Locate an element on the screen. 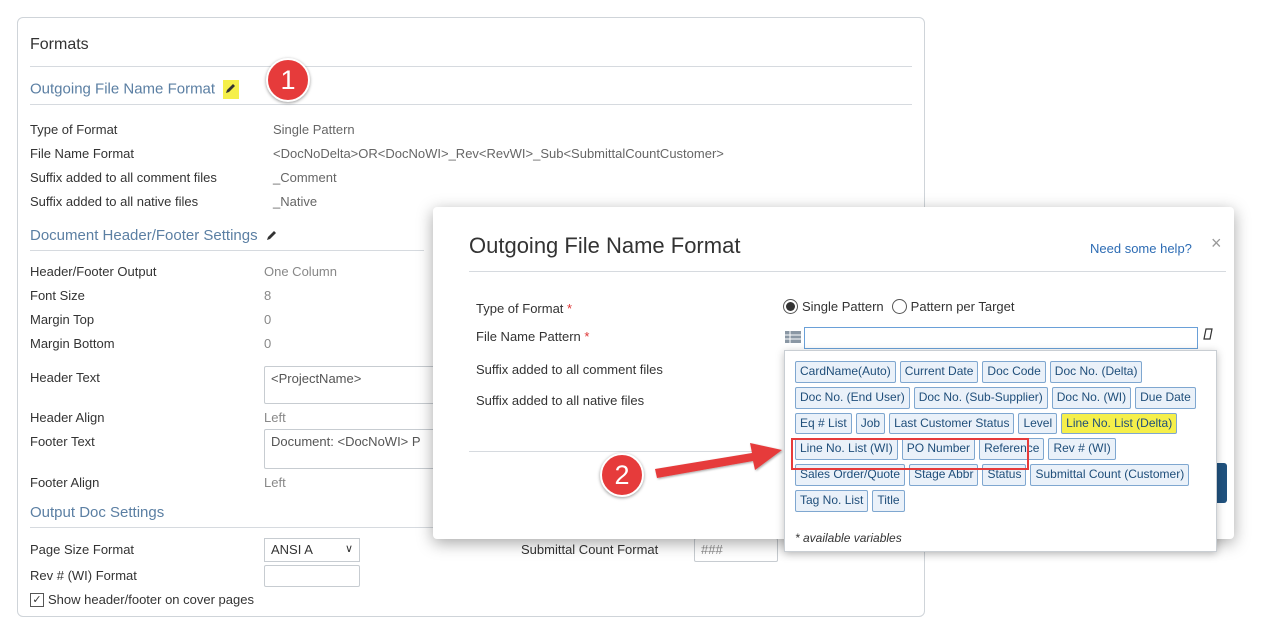  save-button is located at coordinates (1222, 483).